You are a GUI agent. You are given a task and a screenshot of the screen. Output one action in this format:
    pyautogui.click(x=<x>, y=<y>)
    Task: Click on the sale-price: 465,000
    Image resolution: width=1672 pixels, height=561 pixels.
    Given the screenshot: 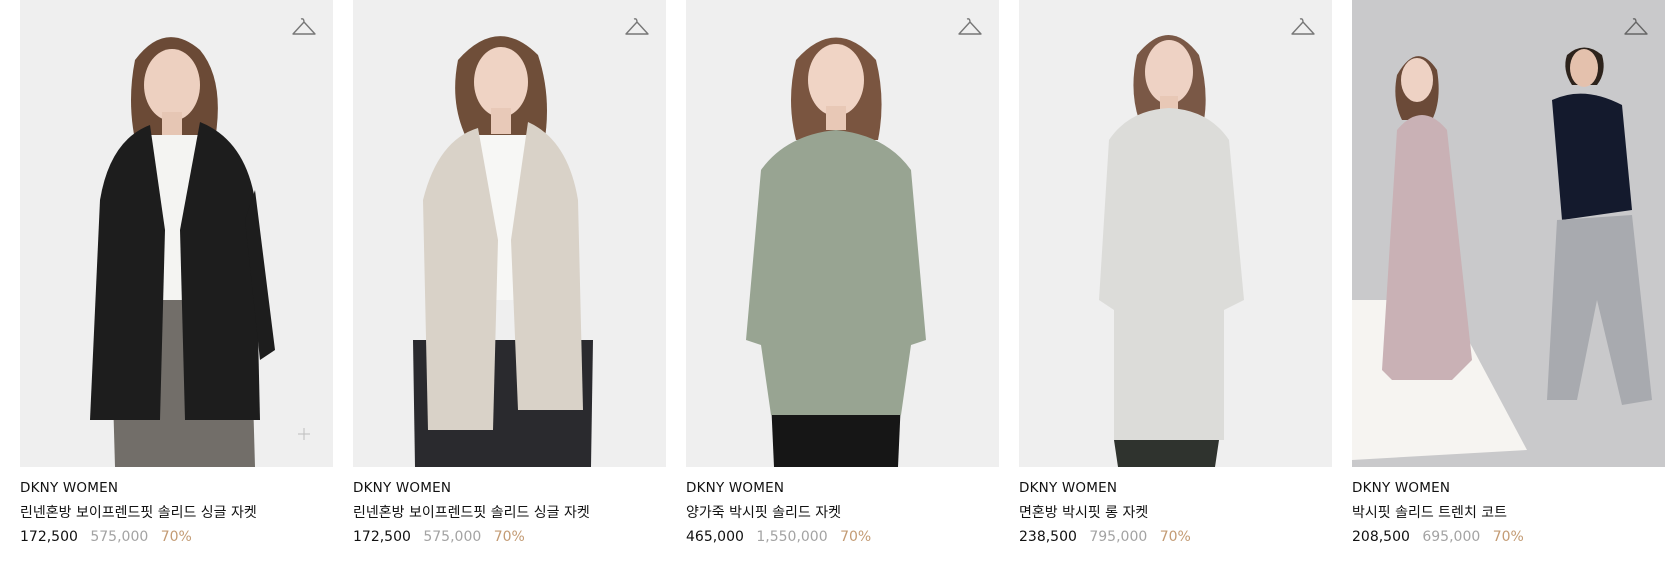 What is the action you would take?
    pyautogui.click(x=715, y=537)
    